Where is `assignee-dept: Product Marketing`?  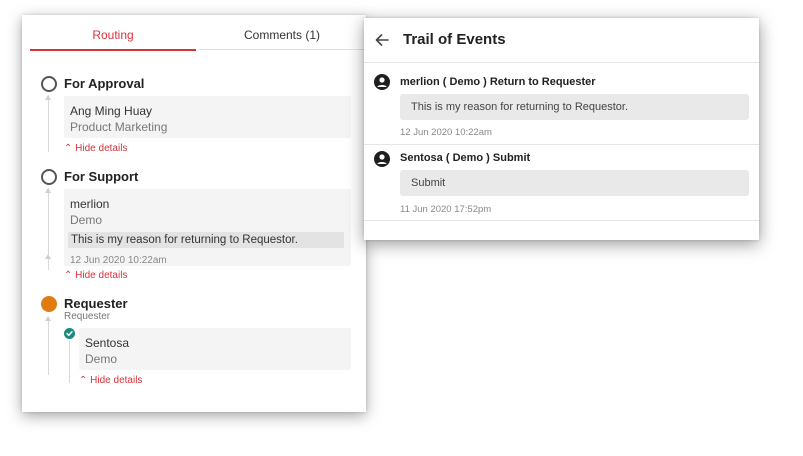
assignee-dept: Product Marketing is located at coordinates (119, 127).